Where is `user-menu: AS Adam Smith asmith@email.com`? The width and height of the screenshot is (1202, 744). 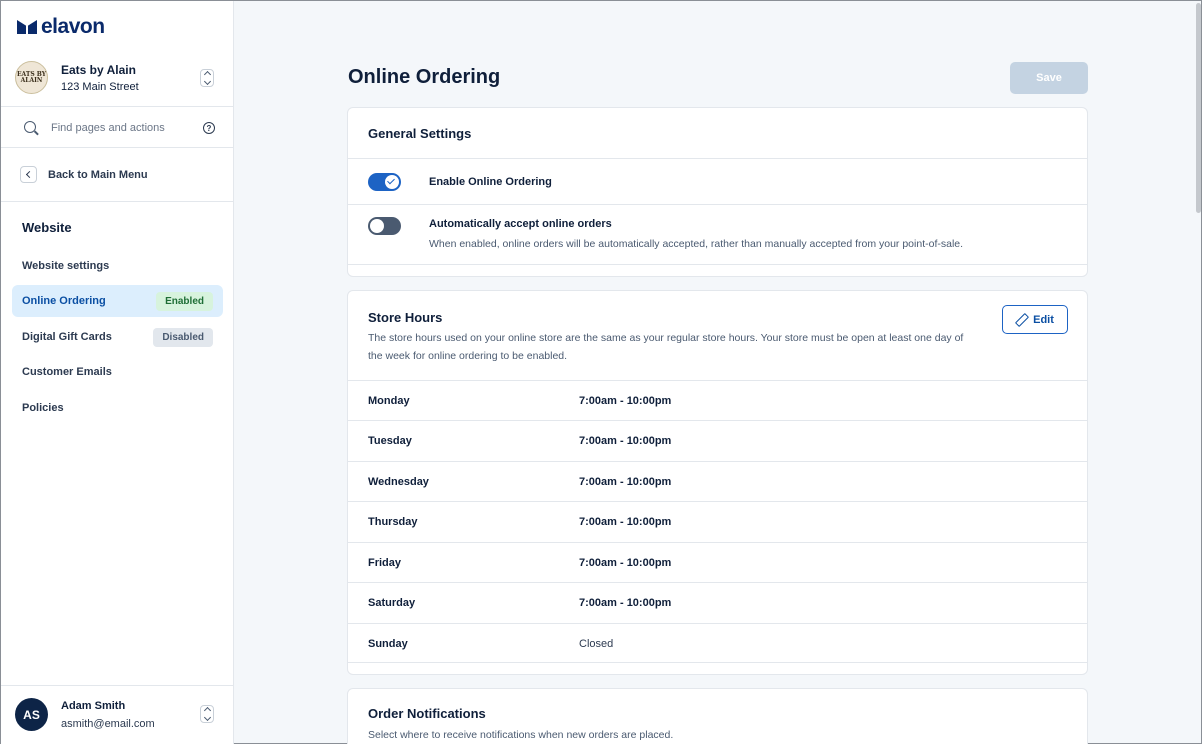 user-menu: AS Adam Smith asmith@email.com is located at coordinates (117, 714).